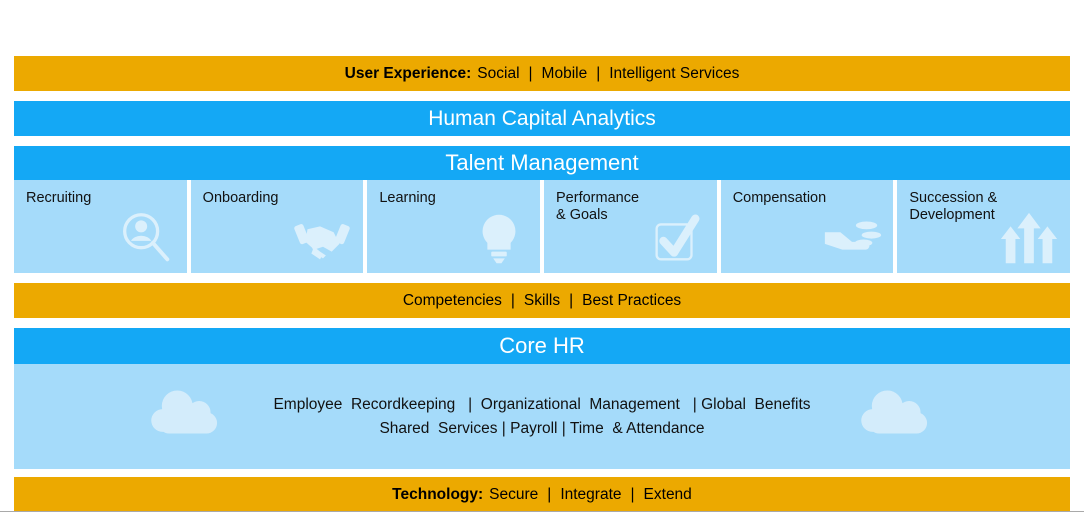 Image resolution: width=1084 pixels, height=518 pixels. What do you see at coordinates (59, 198) in the screenshot?
I see `card-recruiting-label: Recruiting` at bounding box center [59, 198].